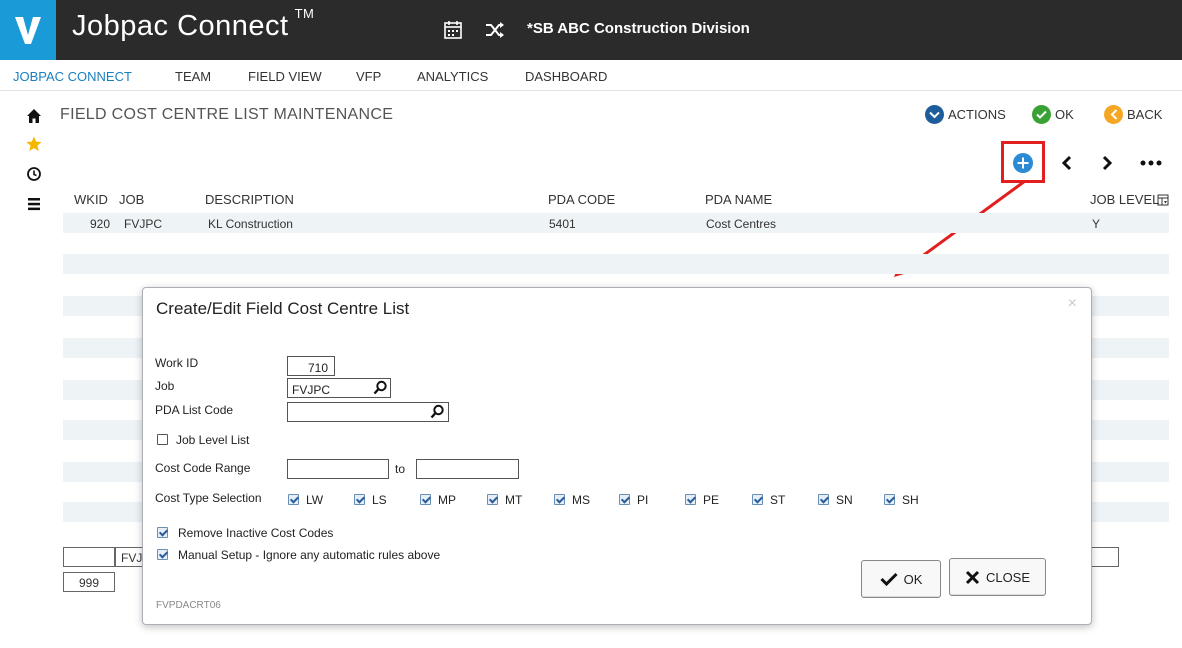 Image resolution: width=1182 pixels, height=648 pixels. What do you see at coordinates (823, 499) in the screenshot?
I see `cost-type-sn-checkbox` at bounding box center [823, 499].